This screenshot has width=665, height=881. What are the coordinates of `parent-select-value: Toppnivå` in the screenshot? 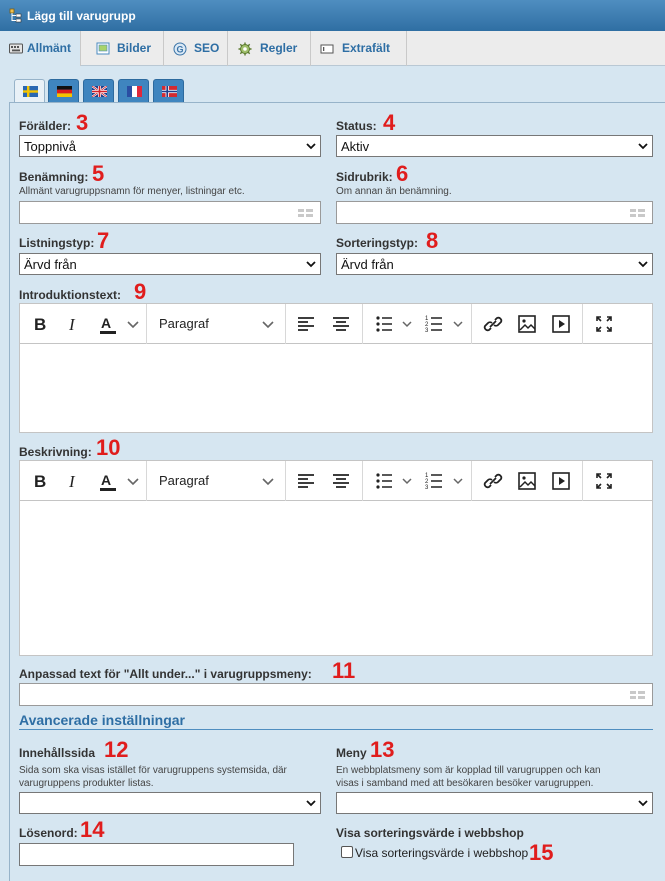 It's located at (50, 146).